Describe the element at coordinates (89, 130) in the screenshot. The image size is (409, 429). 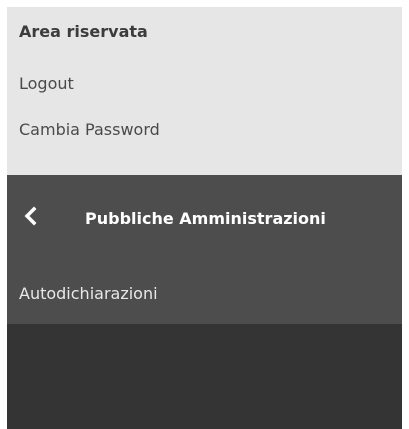
I see `change-password-link: Cambia Password` at that location.